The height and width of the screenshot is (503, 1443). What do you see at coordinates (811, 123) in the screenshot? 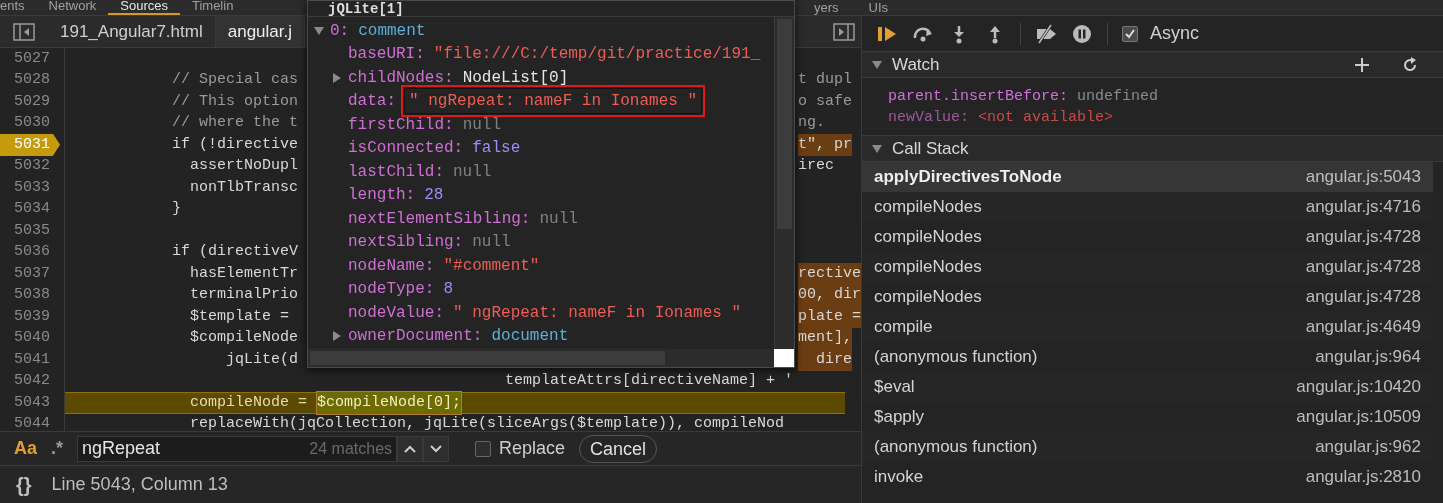
I see `code-text: ng.` at bounding box center [811, 123].